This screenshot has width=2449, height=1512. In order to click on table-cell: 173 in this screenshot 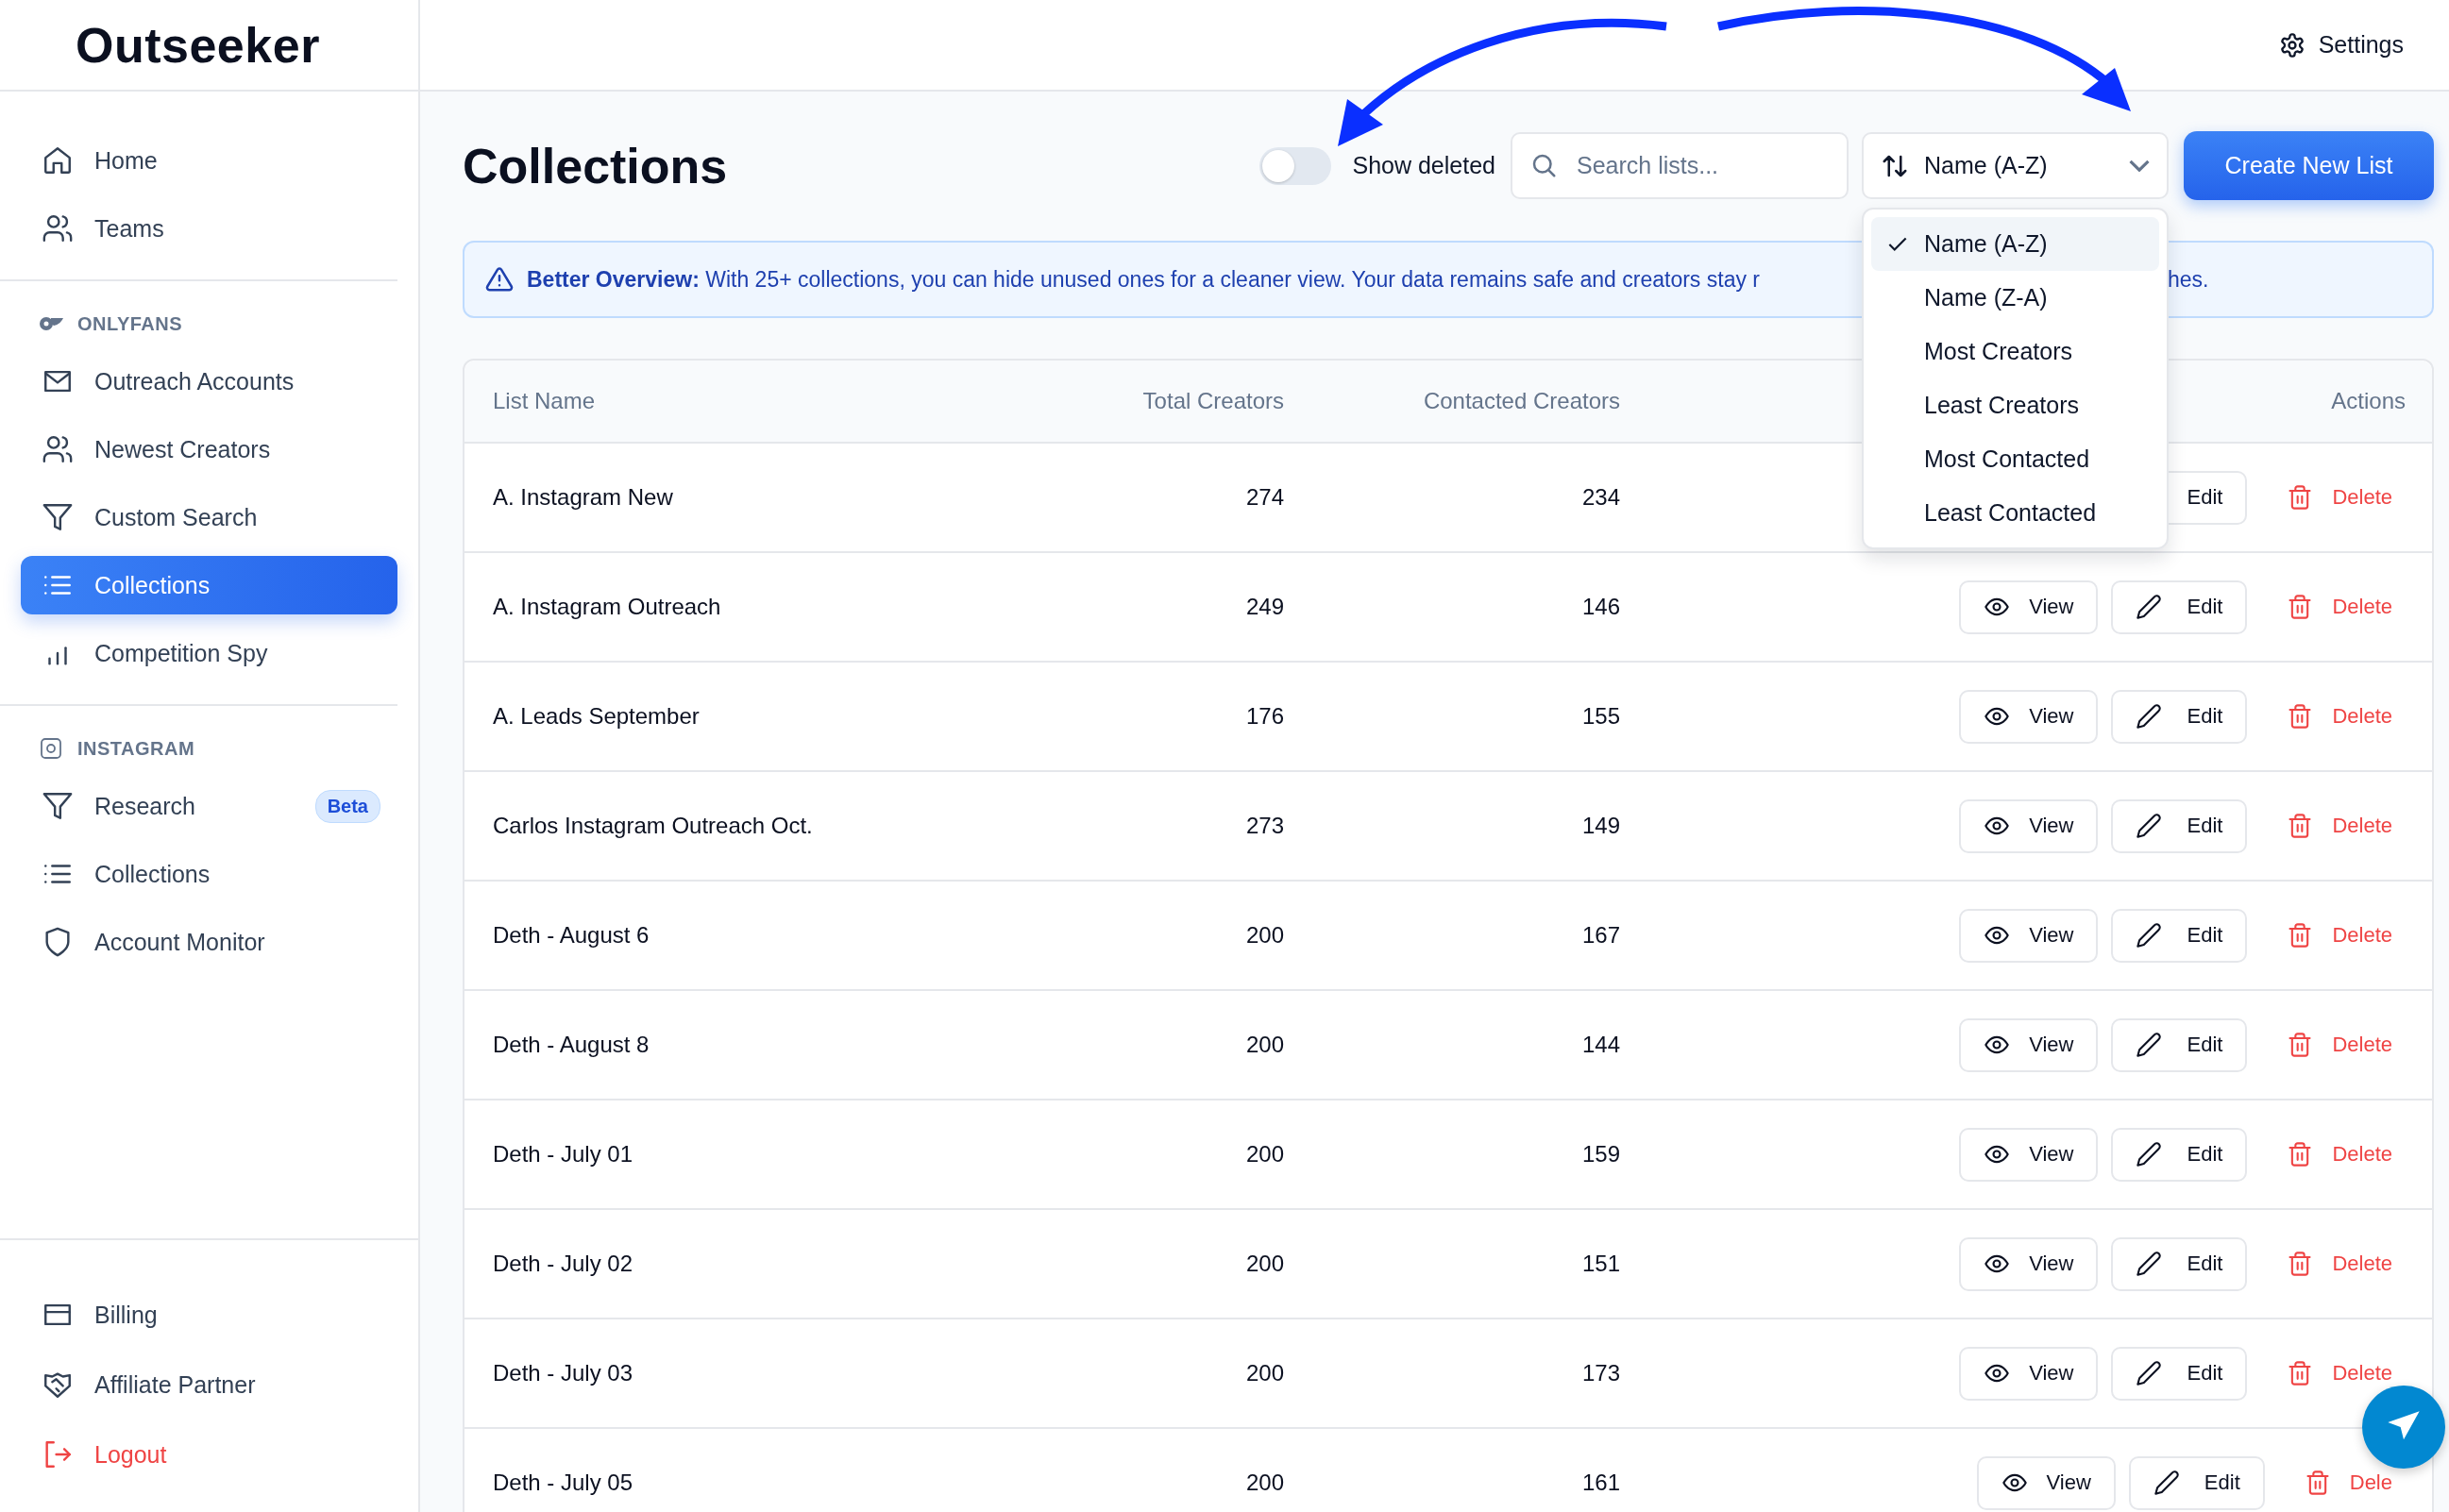, I will do `click(1600, 1373)`.